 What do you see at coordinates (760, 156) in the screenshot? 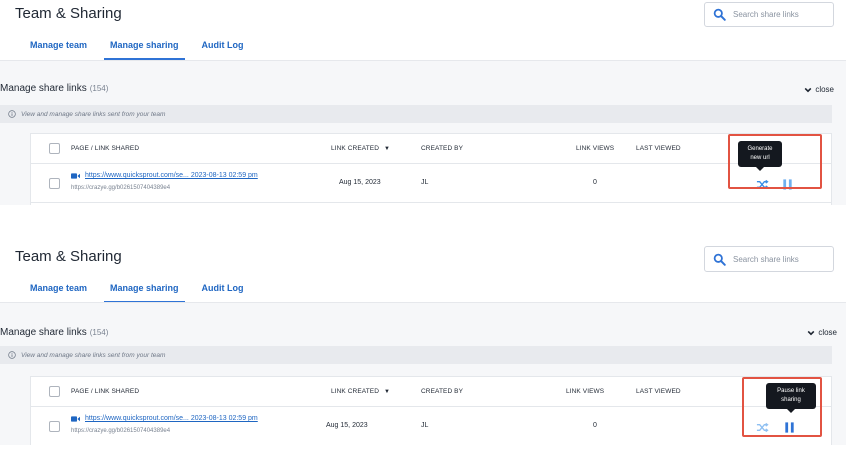
I see `tooltip-generate-url: Generate new url` at bounding box center [760, 156].